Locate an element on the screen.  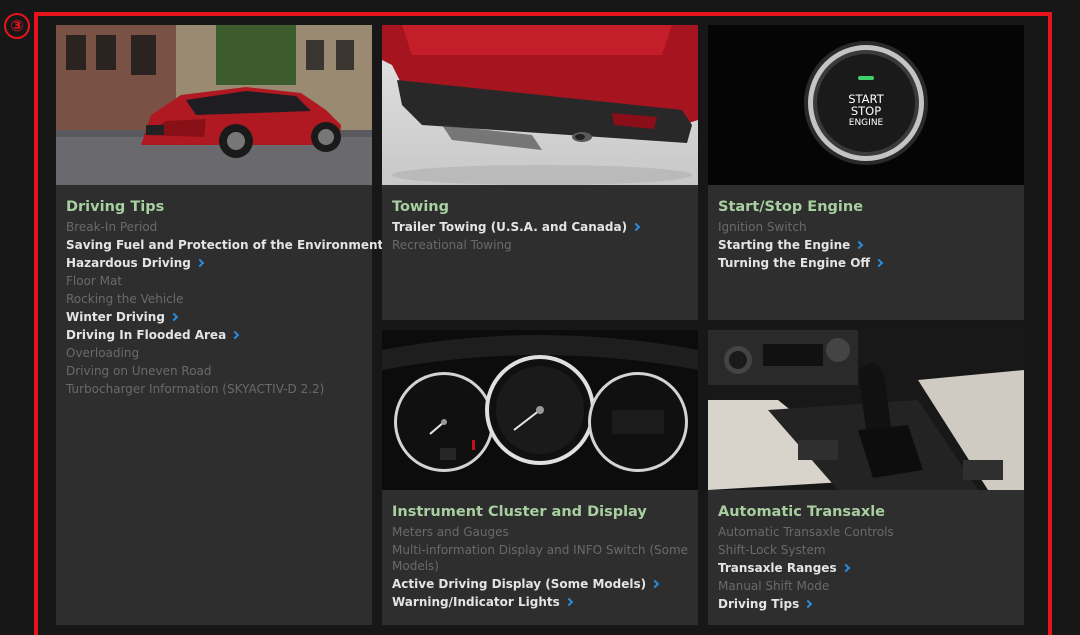
link-turning-engine-off: Turning the Engine Off is located at coordinates (867, 263).